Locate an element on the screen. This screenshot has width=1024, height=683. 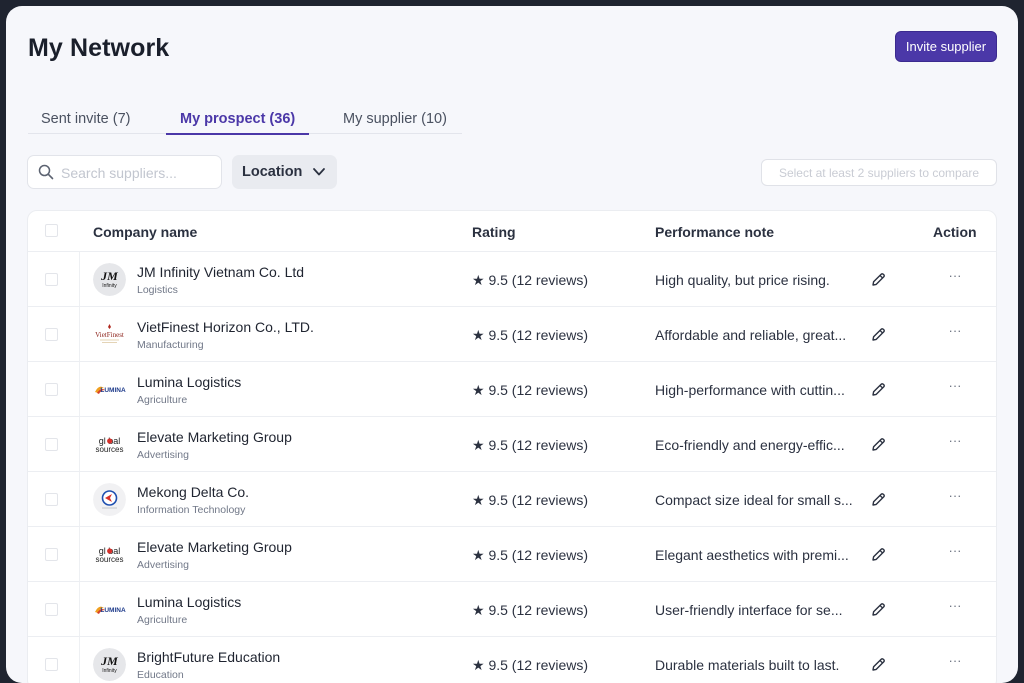
column-header-note: Performance note is located at coordinates (715, 232).